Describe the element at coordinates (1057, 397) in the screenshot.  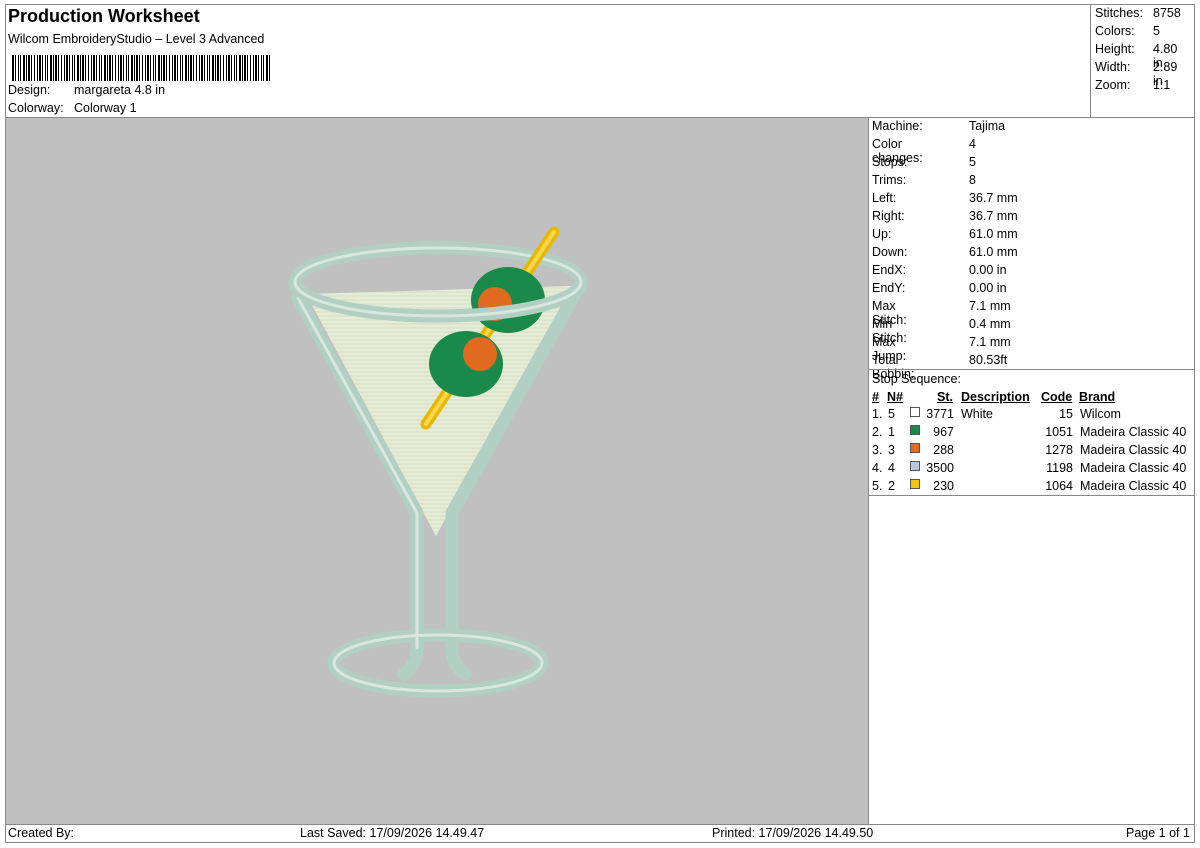
I see `col-header-code: Code` at that location.